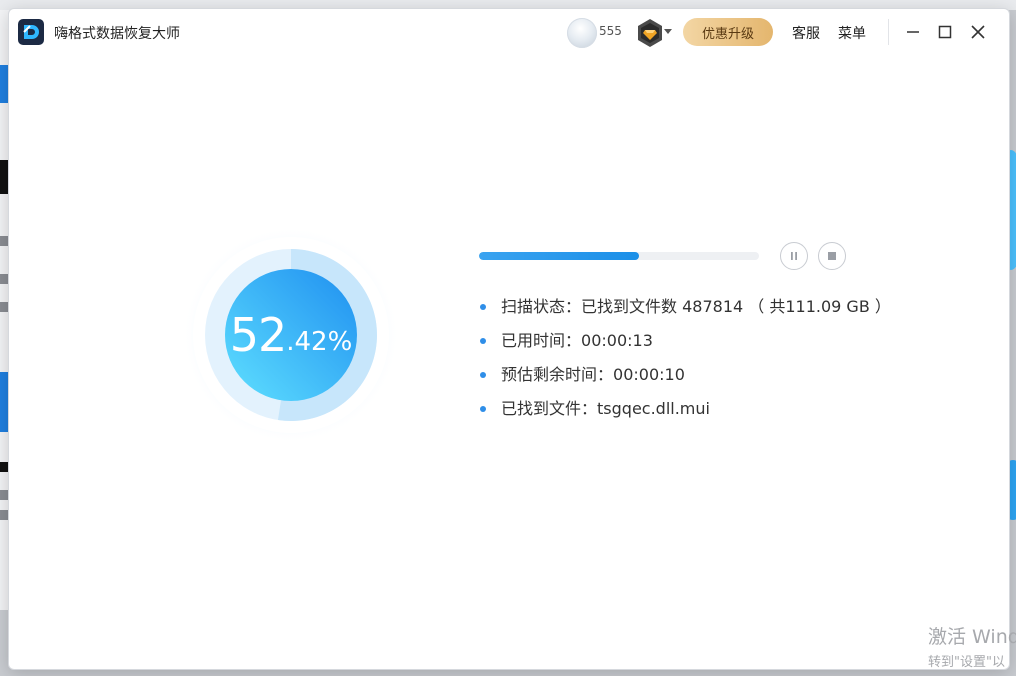  I want to click on avatar, so click(582, 33).